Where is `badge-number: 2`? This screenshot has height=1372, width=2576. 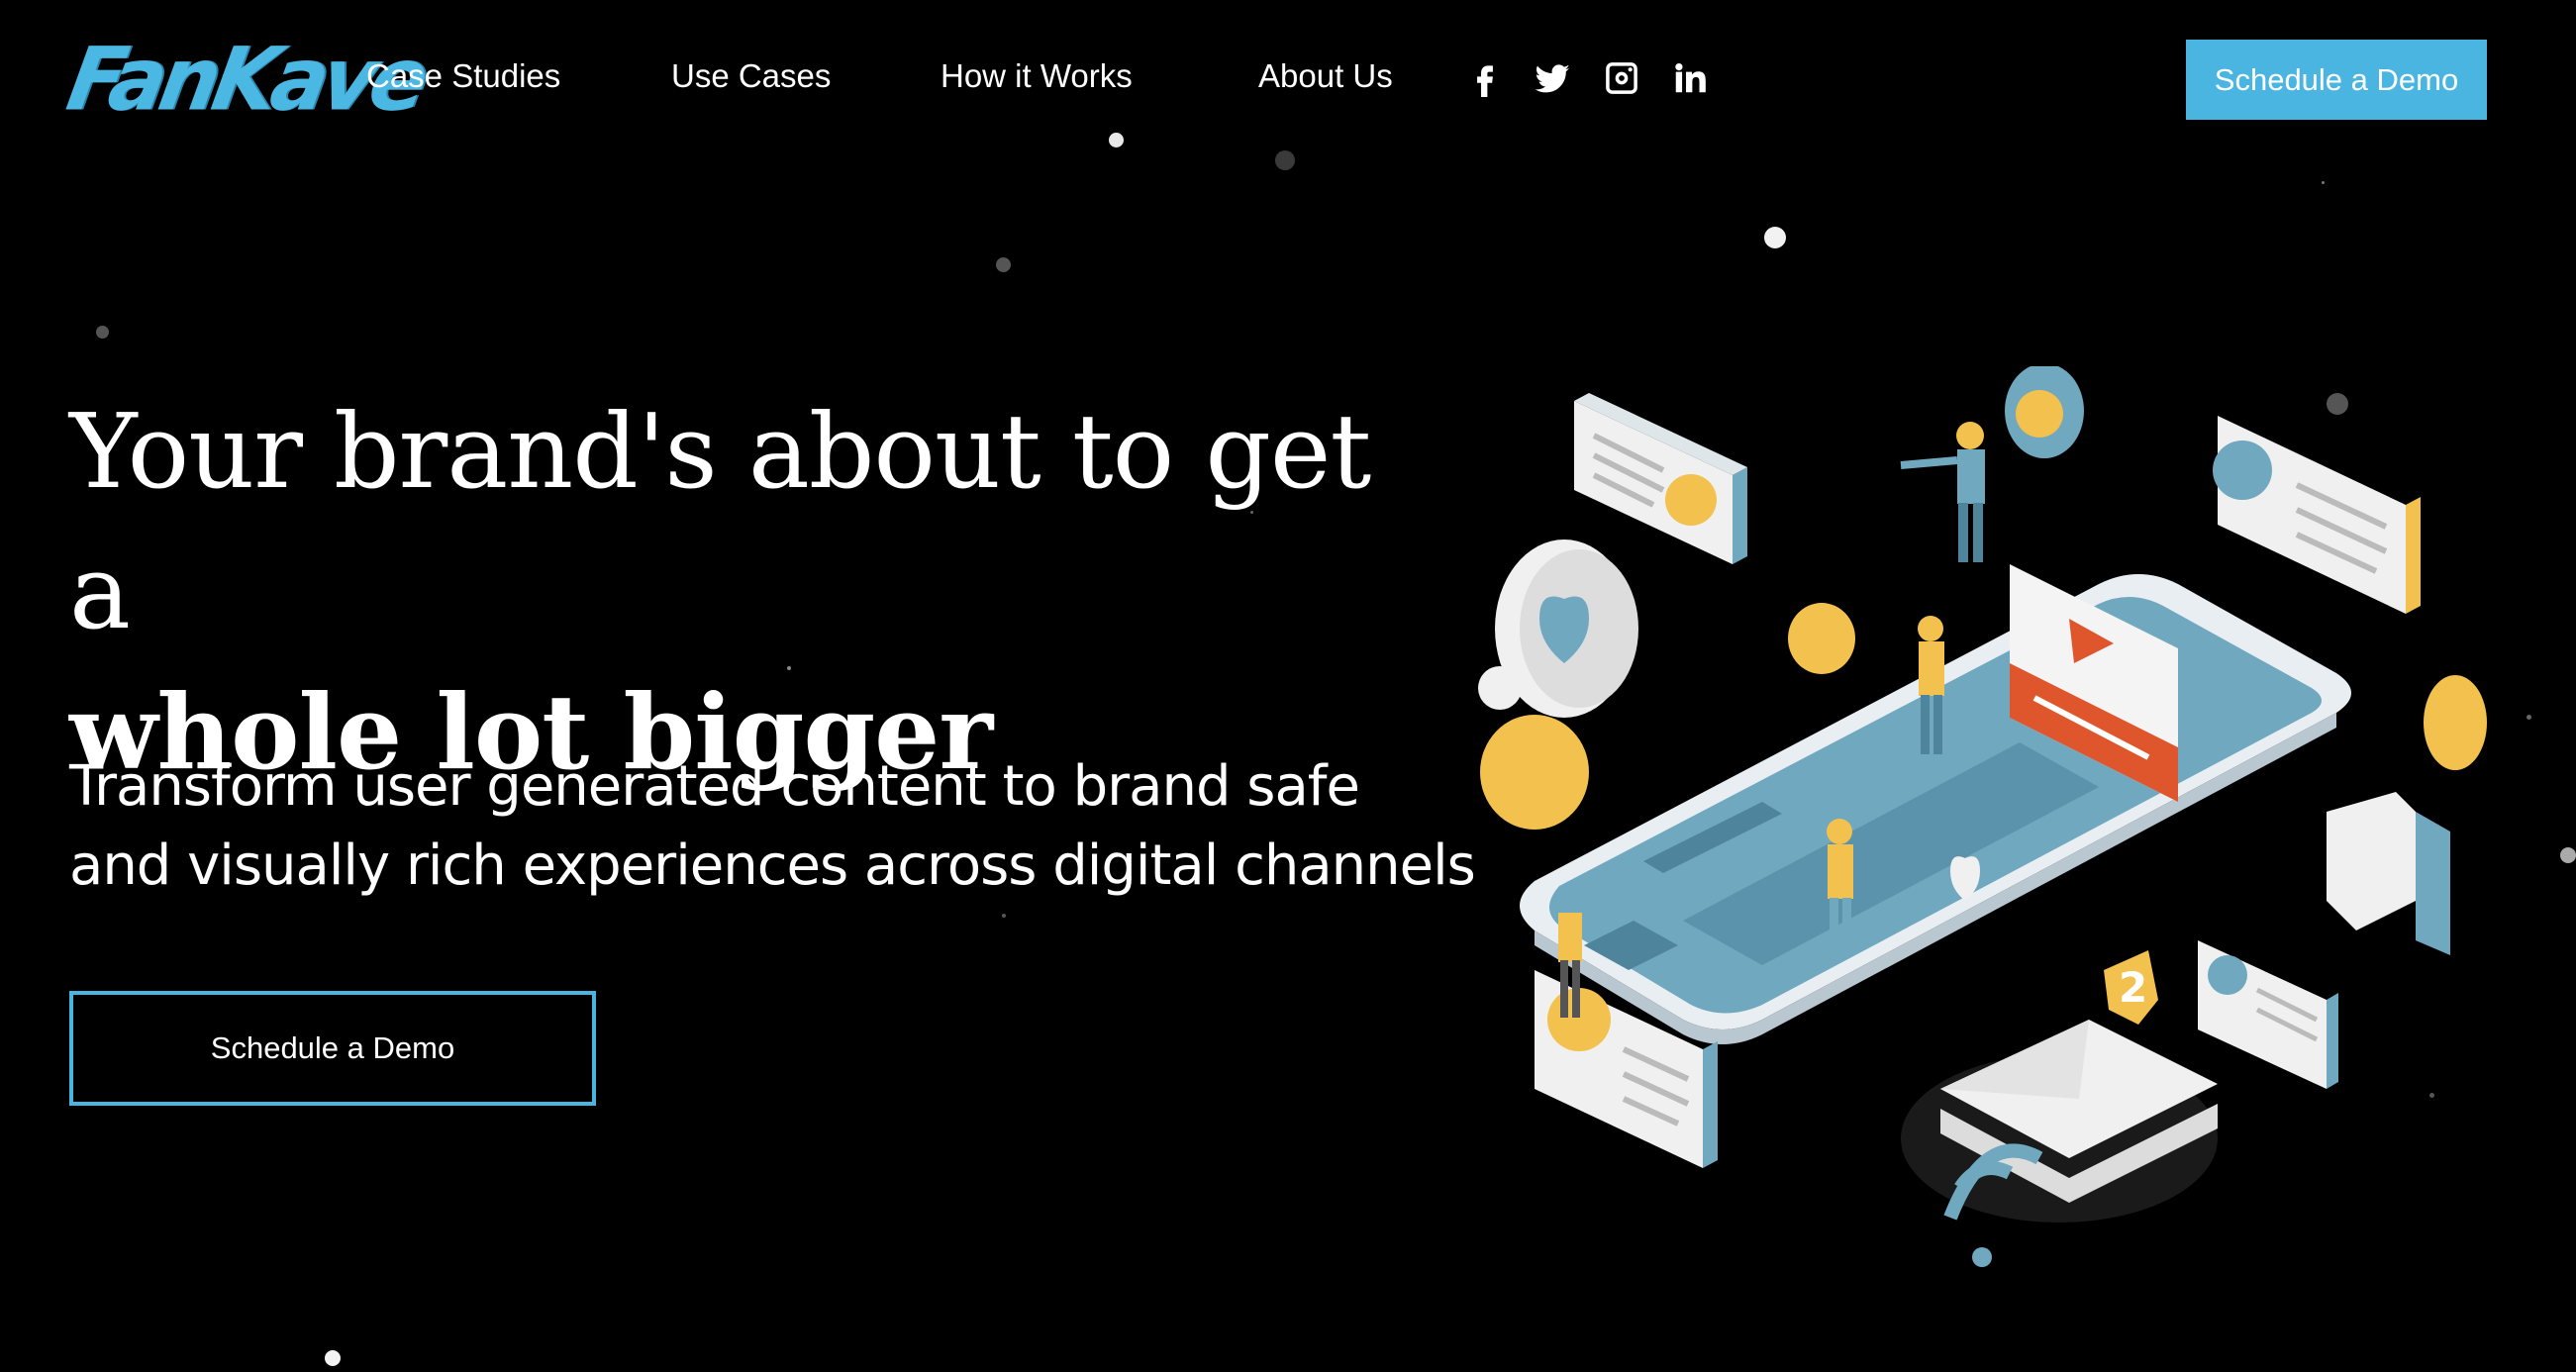
badge-number: 2 is located at coordinates (2133, 987).